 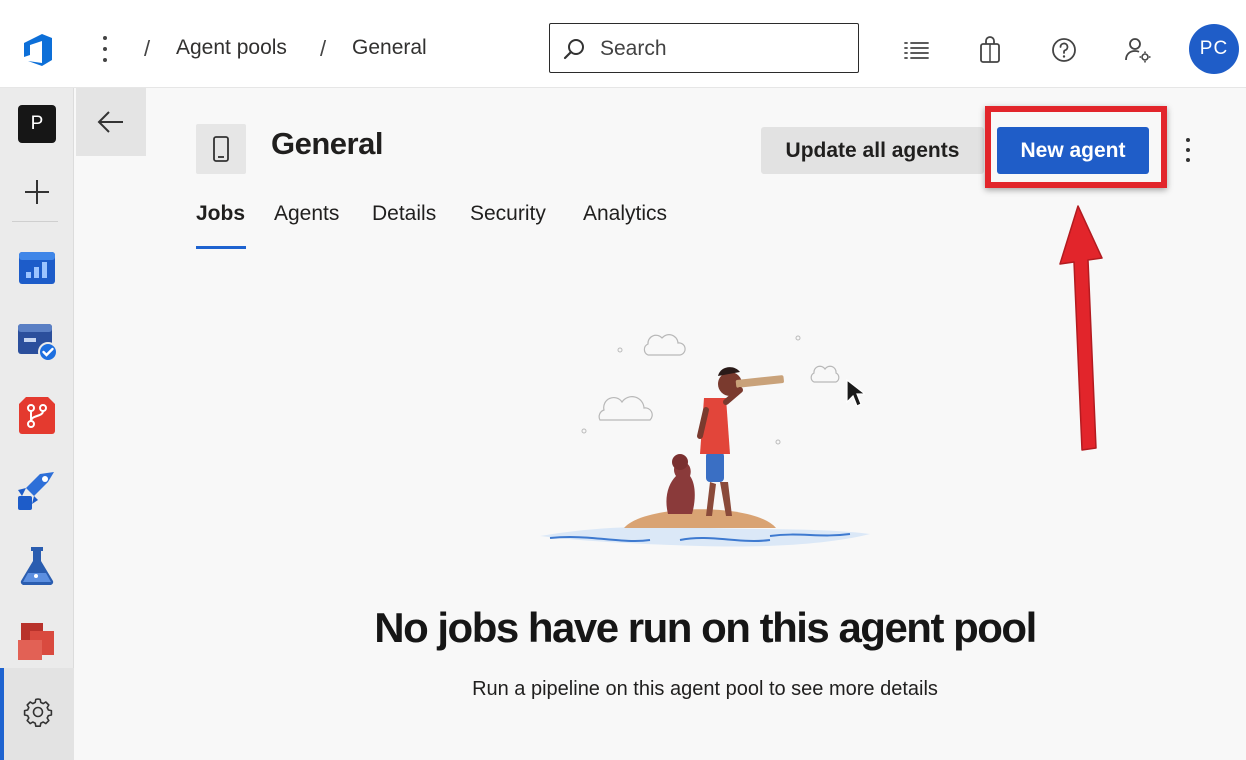 I want to click on tab-agents: Agents, so click(x=306, y=214).